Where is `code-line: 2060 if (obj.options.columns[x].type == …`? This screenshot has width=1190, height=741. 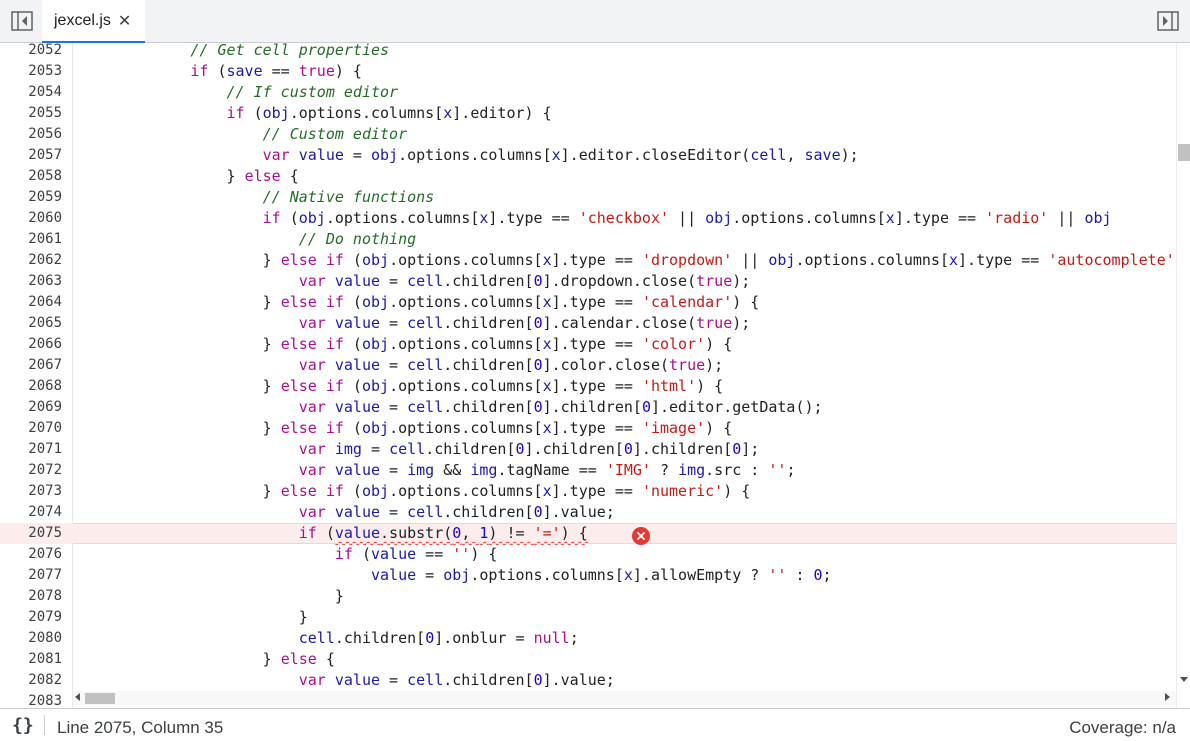 code-line: 2060 if (obj.options.columns[x].type == … is located at coordinates (588, 218).